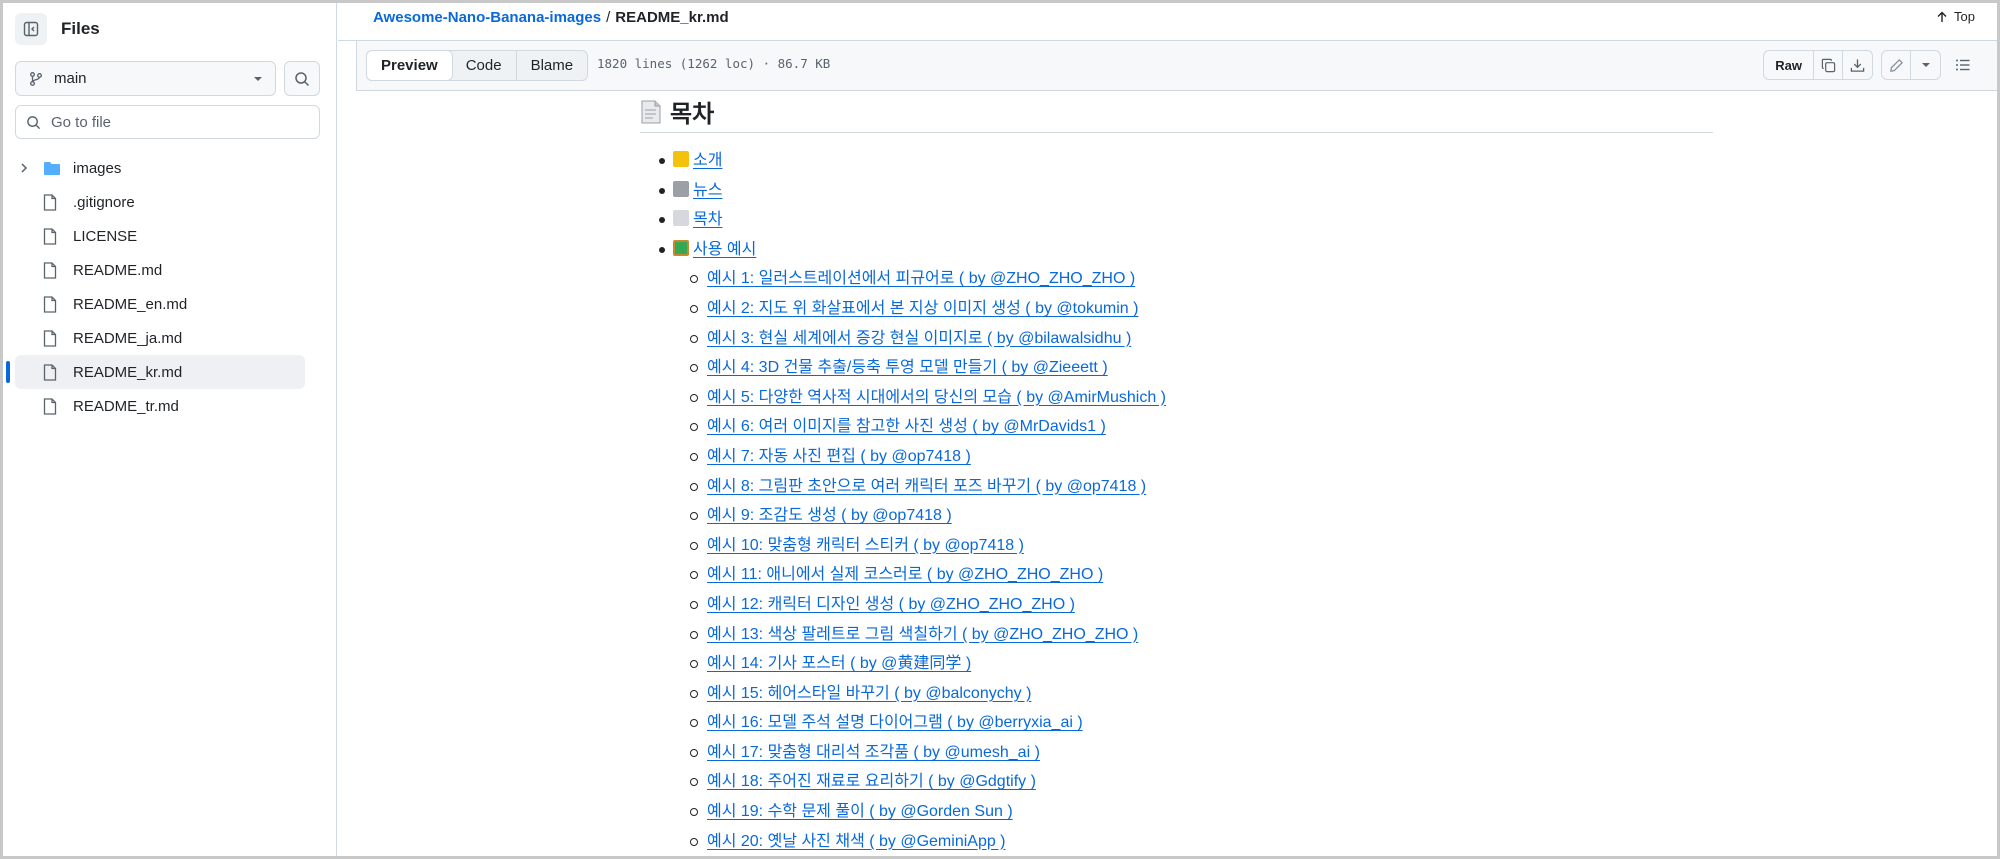 This screenshot has width=2000, height=859. Describe the element at coordinates (26, 168) in the screenshot. I see `chevron-right-icon` at that location.